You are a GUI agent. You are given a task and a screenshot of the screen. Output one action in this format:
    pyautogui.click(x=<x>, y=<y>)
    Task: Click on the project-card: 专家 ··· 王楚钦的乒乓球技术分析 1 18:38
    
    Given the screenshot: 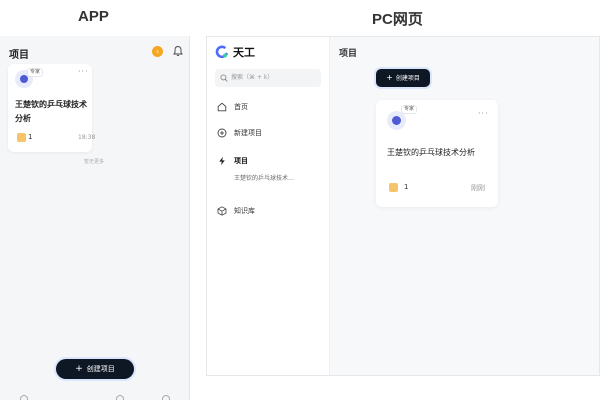 What is the action you would take?
    pyautogui.click(x=52, y=108)
    